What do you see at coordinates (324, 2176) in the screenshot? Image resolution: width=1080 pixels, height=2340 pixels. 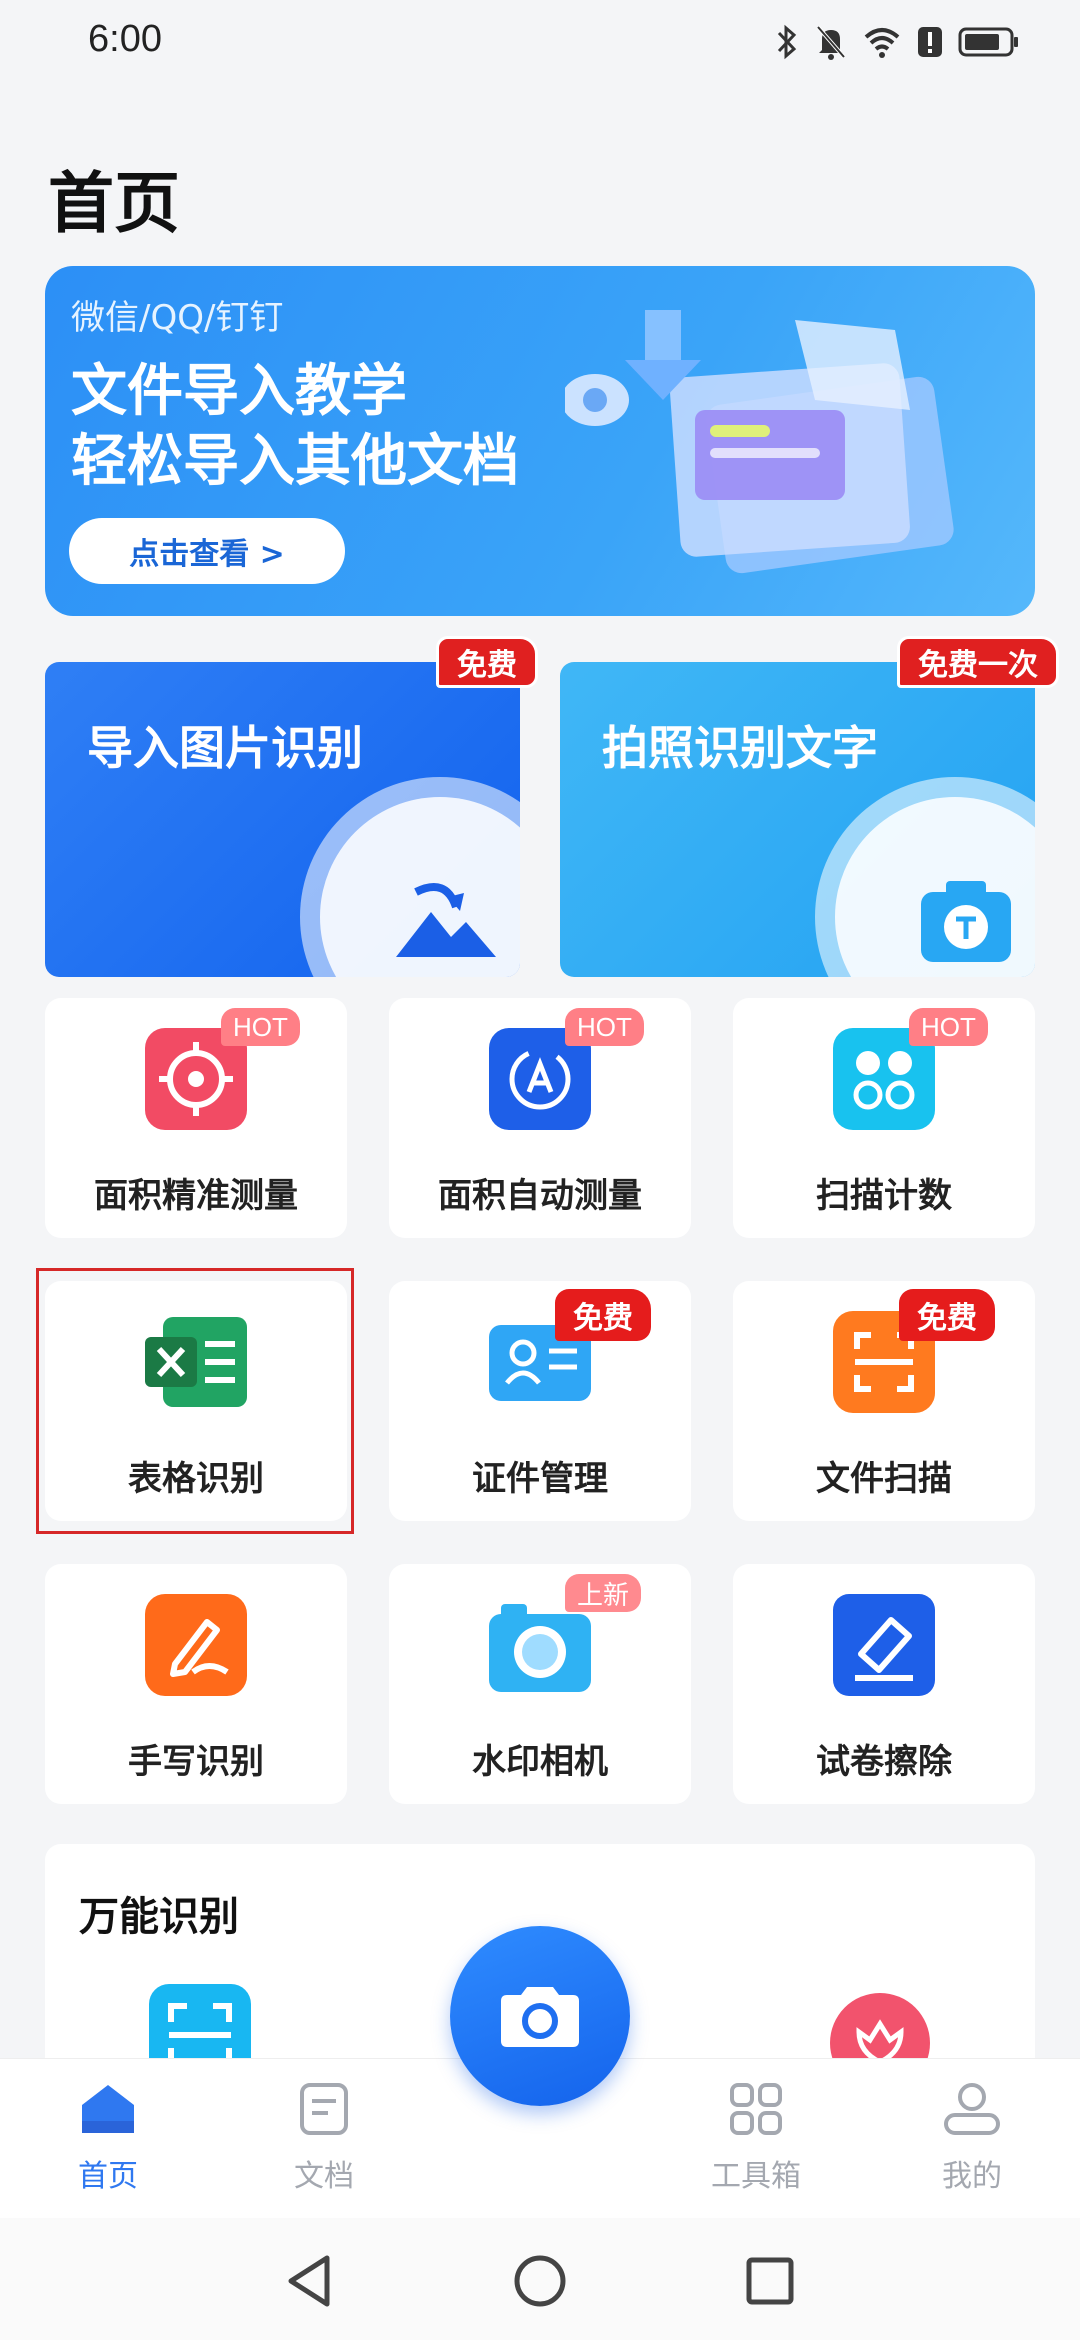 I see `nav-label: 文档` at bounding box center [324, 2176].